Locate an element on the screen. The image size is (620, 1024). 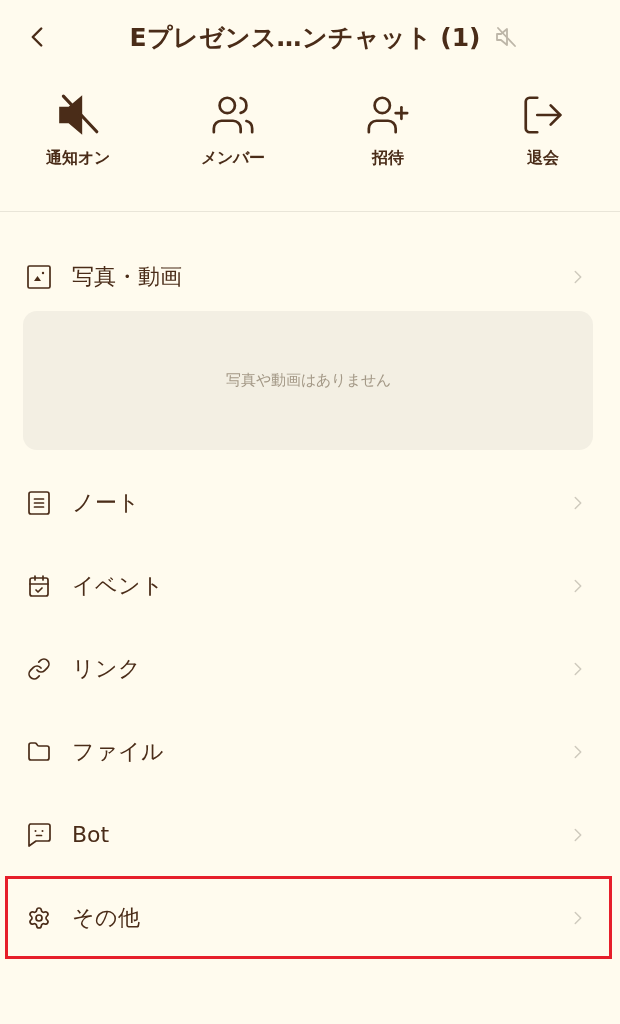
folder-icon is located at coordinates (39, 751).